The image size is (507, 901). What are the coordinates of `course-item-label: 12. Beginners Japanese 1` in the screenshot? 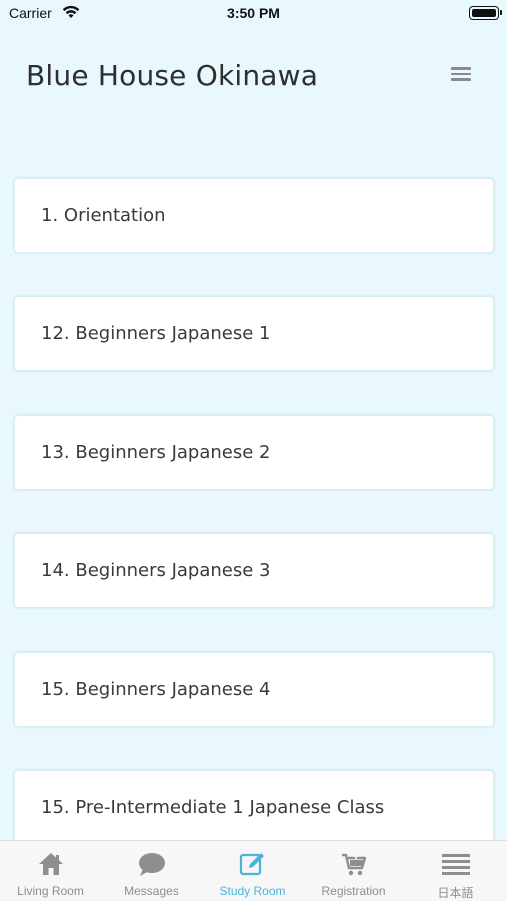 It's located at (156, 333).